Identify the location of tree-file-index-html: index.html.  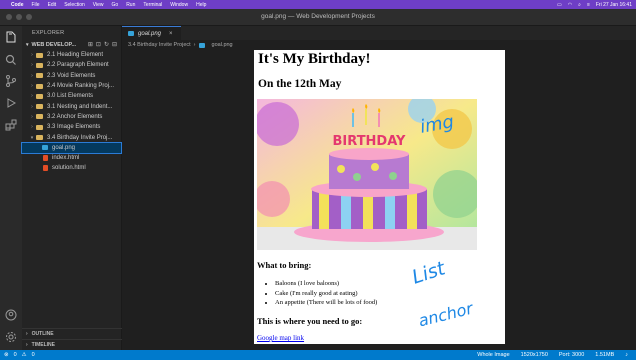
(71, 158).